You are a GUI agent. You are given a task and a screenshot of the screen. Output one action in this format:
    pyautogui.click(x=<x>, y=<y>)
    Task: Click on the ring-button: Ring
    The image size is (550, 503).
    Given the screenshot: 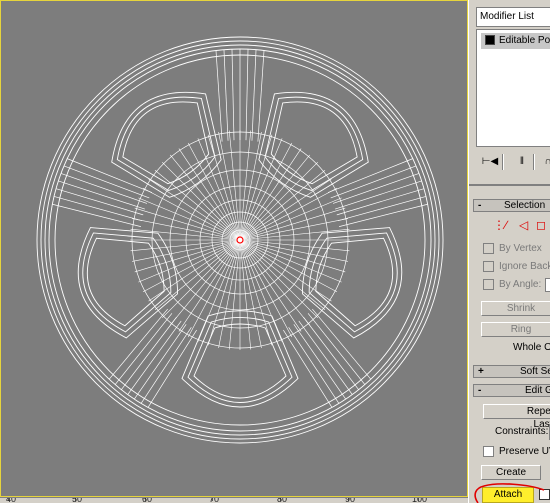 What is the action you would take?
    pyautogui.click(x=515, y=329)
    